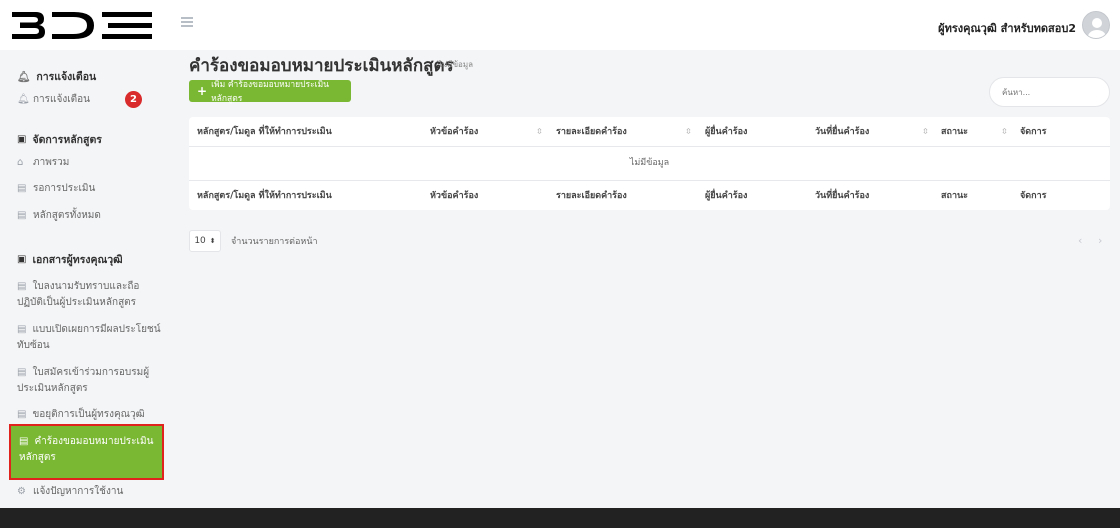 Image resolution: width=1120 pixels, height=528 pixels. I want to click on top-bar: ผู้ทรงคุณวุฒิ สำหรับทดสอบ2, so click(560, 25).